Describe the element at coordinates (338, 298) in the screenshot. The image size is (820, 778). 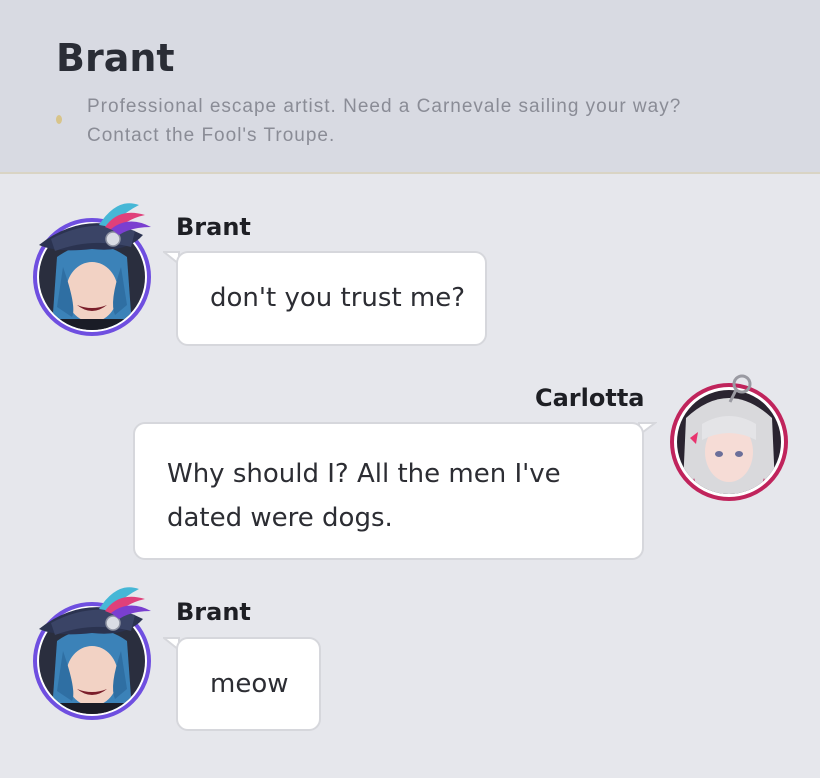
I see `message-text: don't you trust me?` at that location.